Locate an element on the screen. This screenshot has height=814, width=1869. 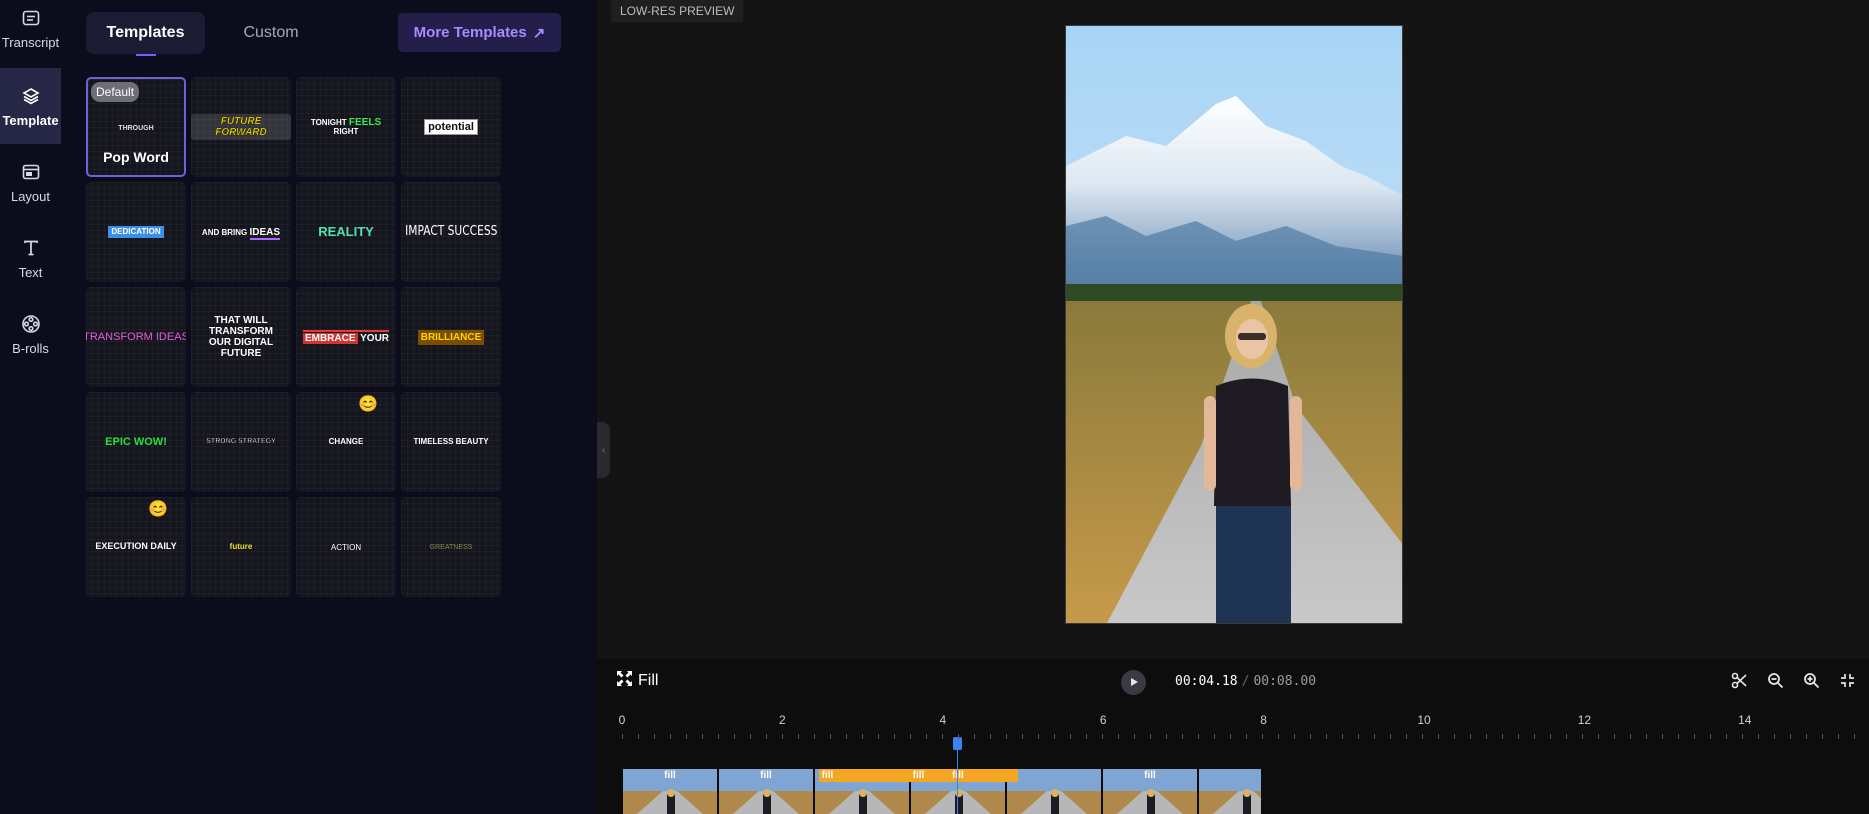
template-tile-pop-word: Default THROUGH Pop Word is located at coordinates (136, 127).